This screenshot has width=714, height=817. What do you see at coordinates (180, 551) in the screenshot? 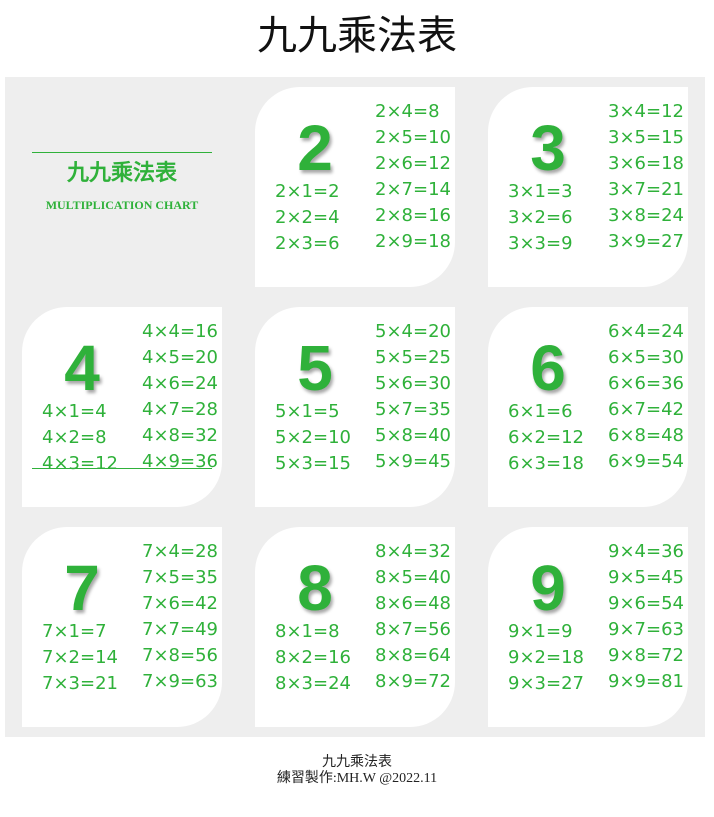
I see `equation: 7×4=28` at bounding box center [180, 551].